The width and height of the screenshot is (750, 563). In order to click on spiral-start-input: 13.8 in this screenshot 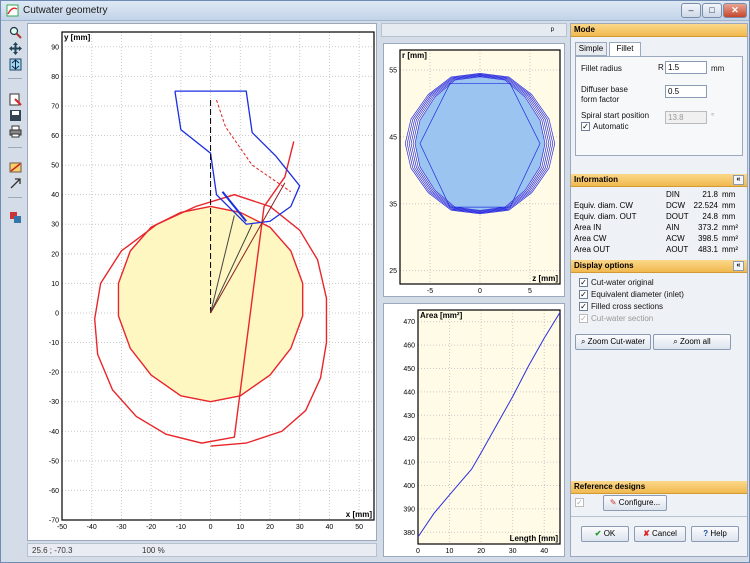, I will do `click(686, 117)`.